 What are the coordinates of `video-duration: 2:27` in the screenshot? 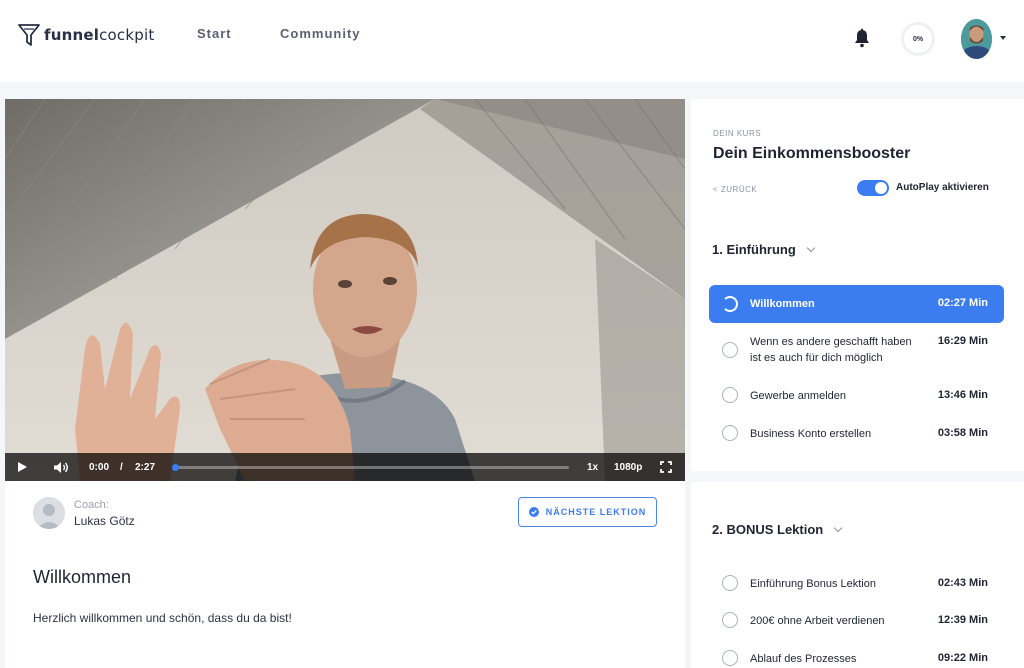 It's located at (145, 467).